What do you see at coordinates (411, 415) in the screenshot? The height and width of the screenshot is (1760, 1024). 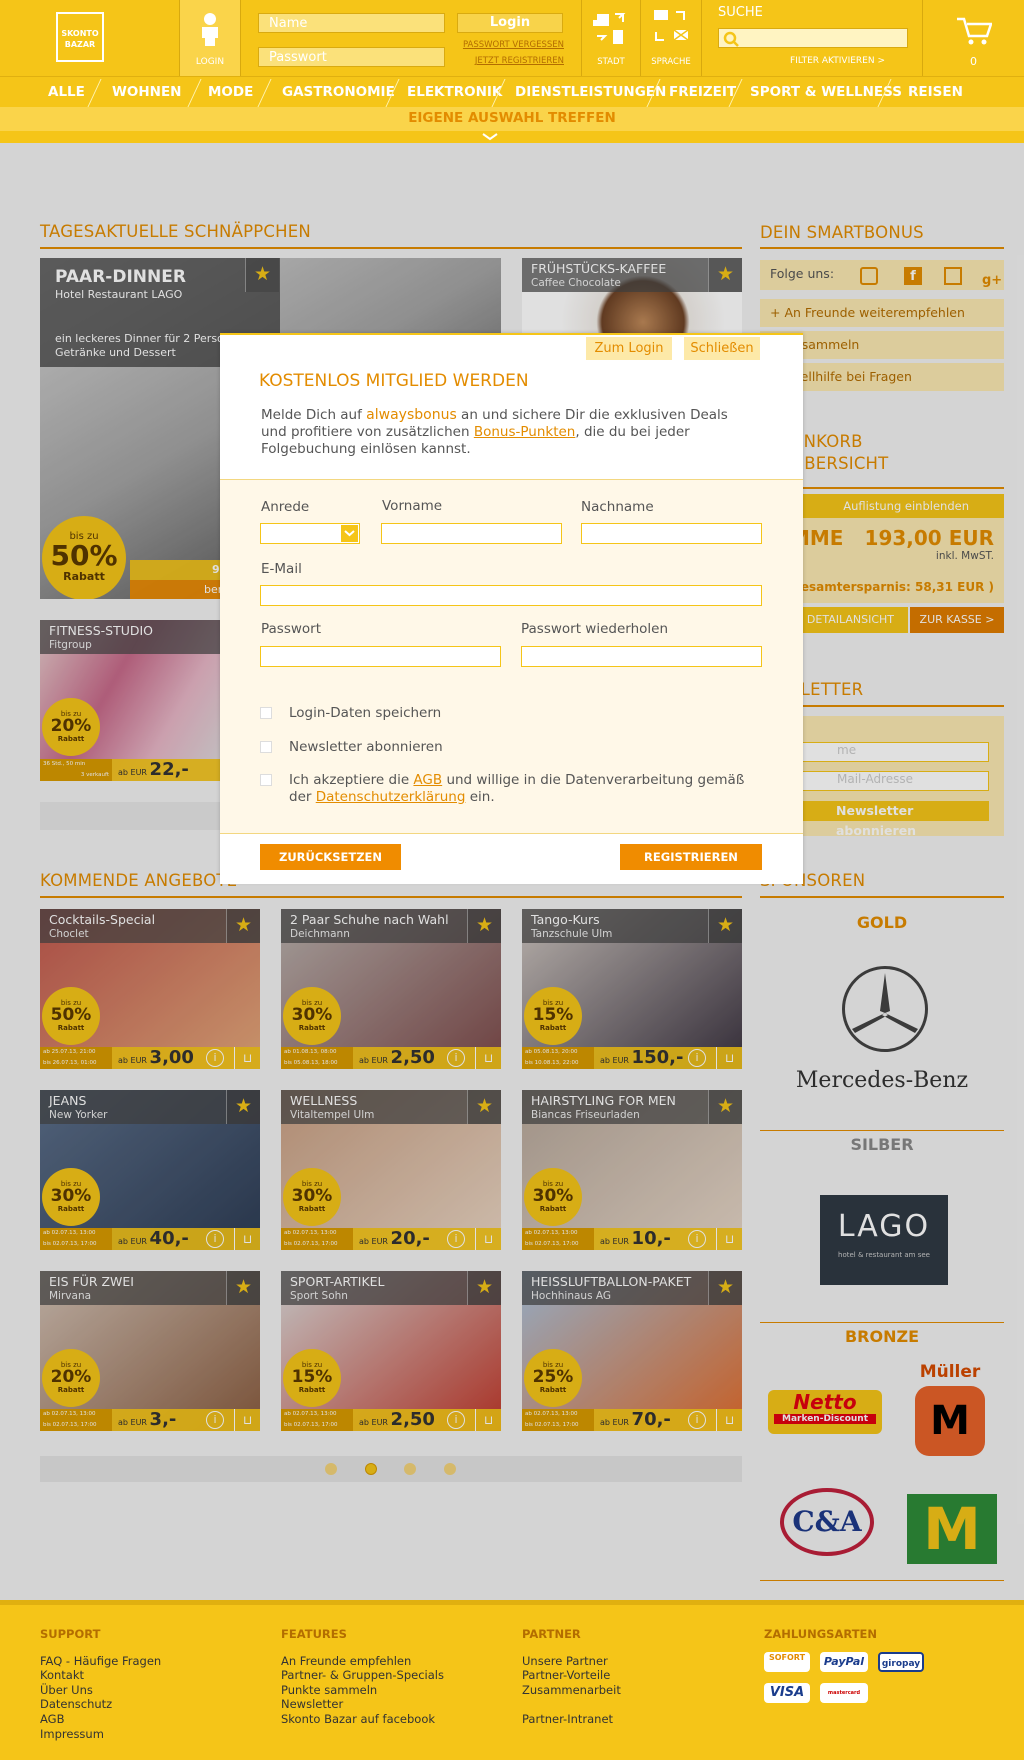 I see `brand-link: alwaysbonus` at bounding box center [411, 415].